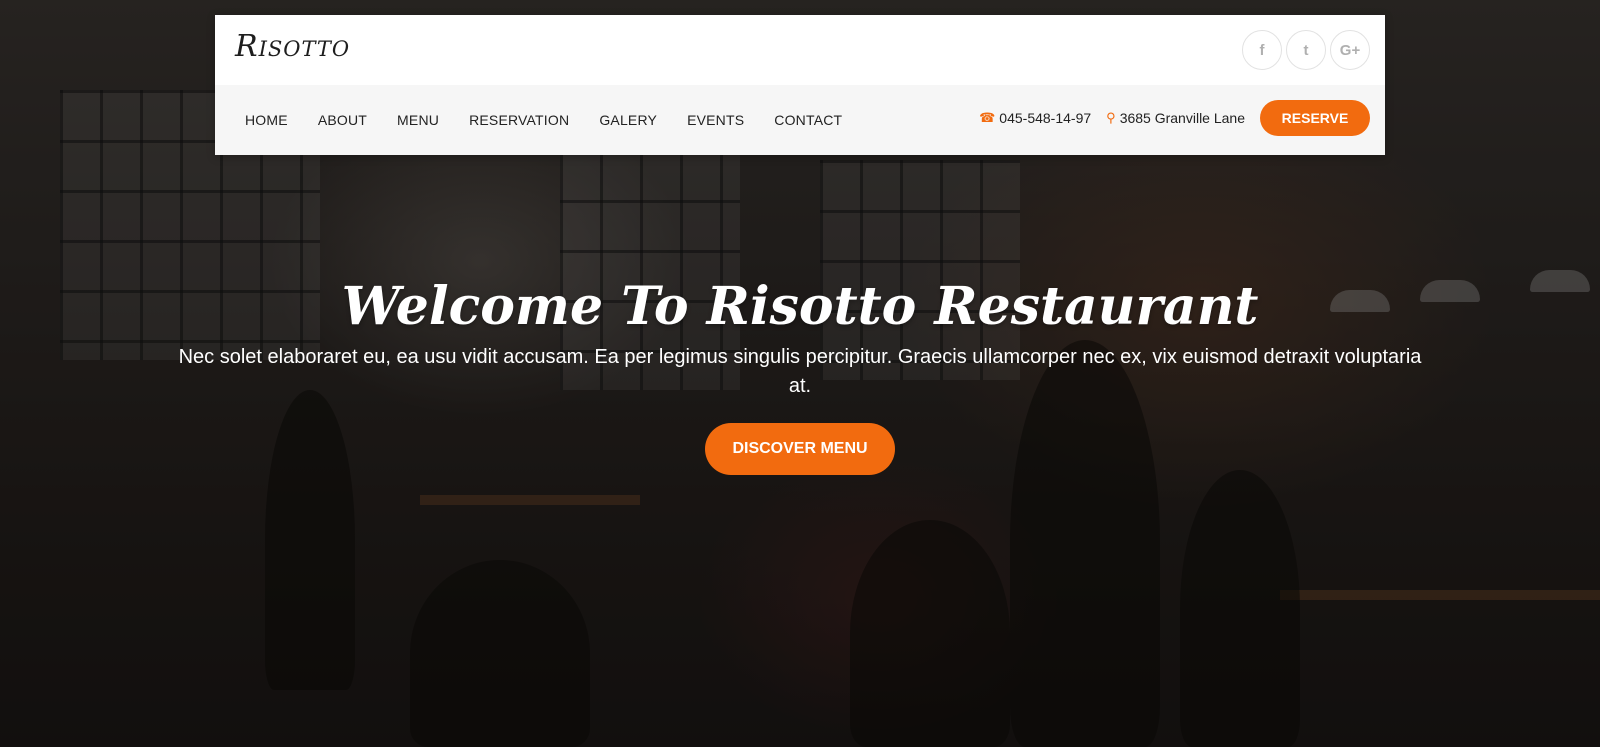 The height and width of the screenshot is (747, 1600). I want to click on nav-item-reservation: RESERVATION, so click(519, 120).